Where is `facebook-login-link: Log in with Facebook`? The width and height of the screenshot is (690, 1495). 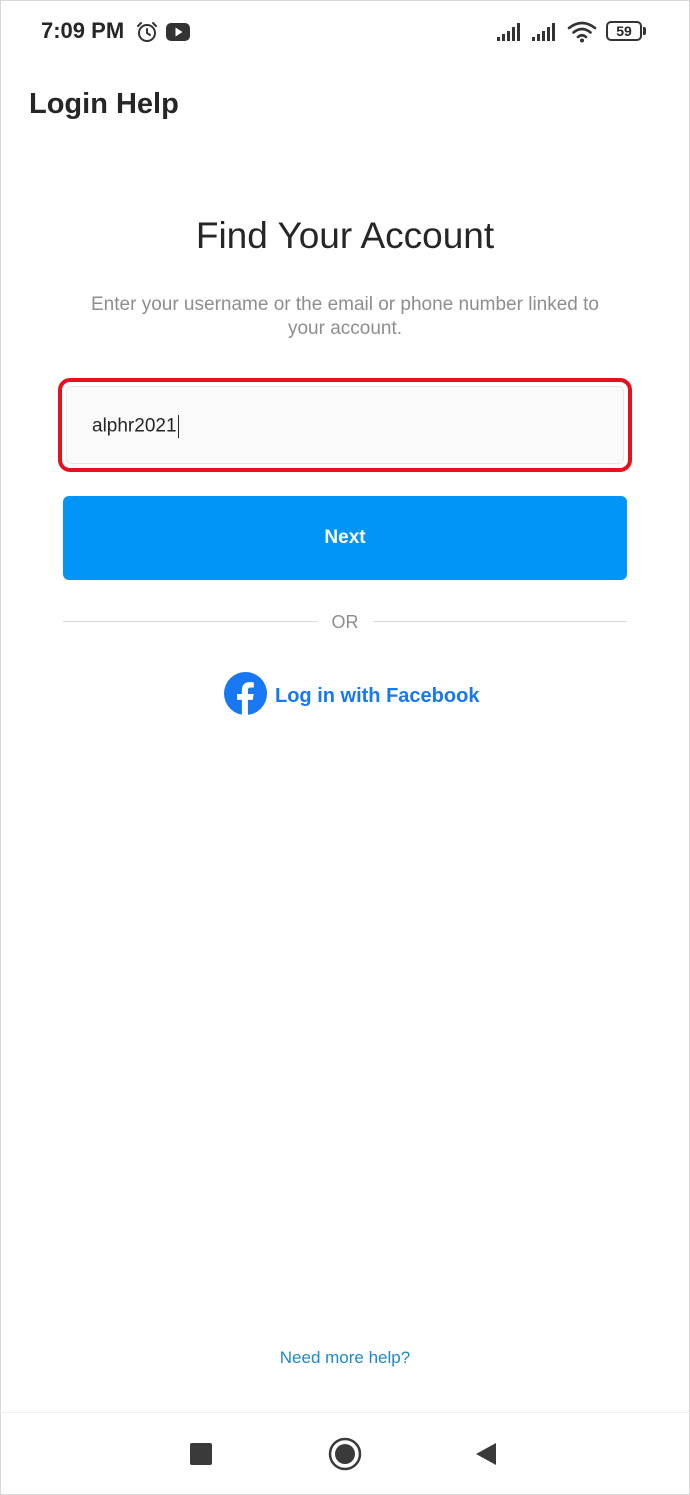
facebook-login-link: Log in with Facebook is located at coordinates (352, 696).